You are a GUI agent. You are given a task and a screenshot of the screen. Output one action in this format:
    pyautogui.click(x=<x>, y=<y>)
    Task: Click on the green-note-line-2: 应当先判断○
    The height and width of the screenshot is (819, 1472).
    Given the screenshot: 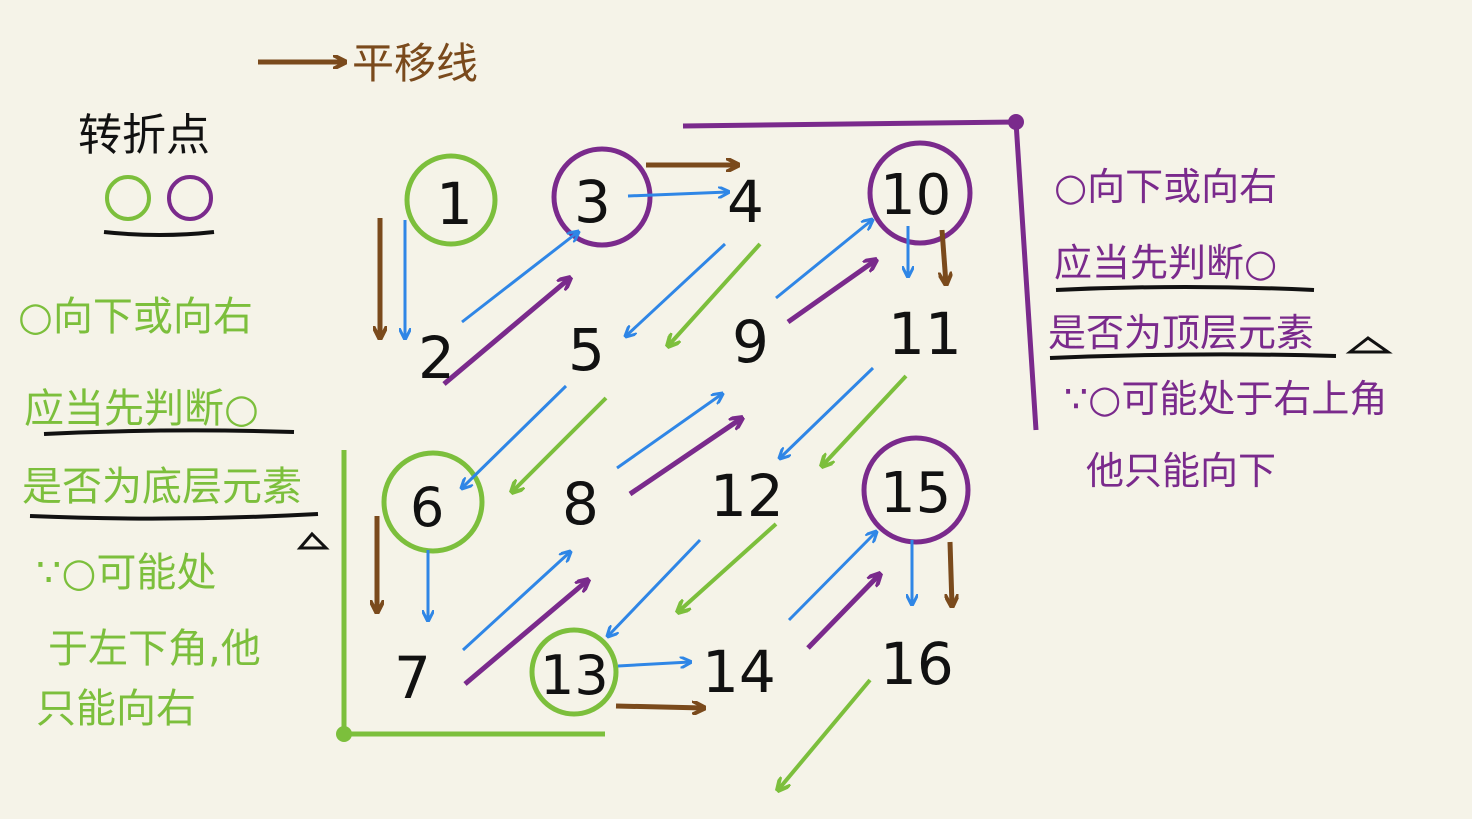 What is the action you would take?
    pyautogui.click(x=141, y=409)
    